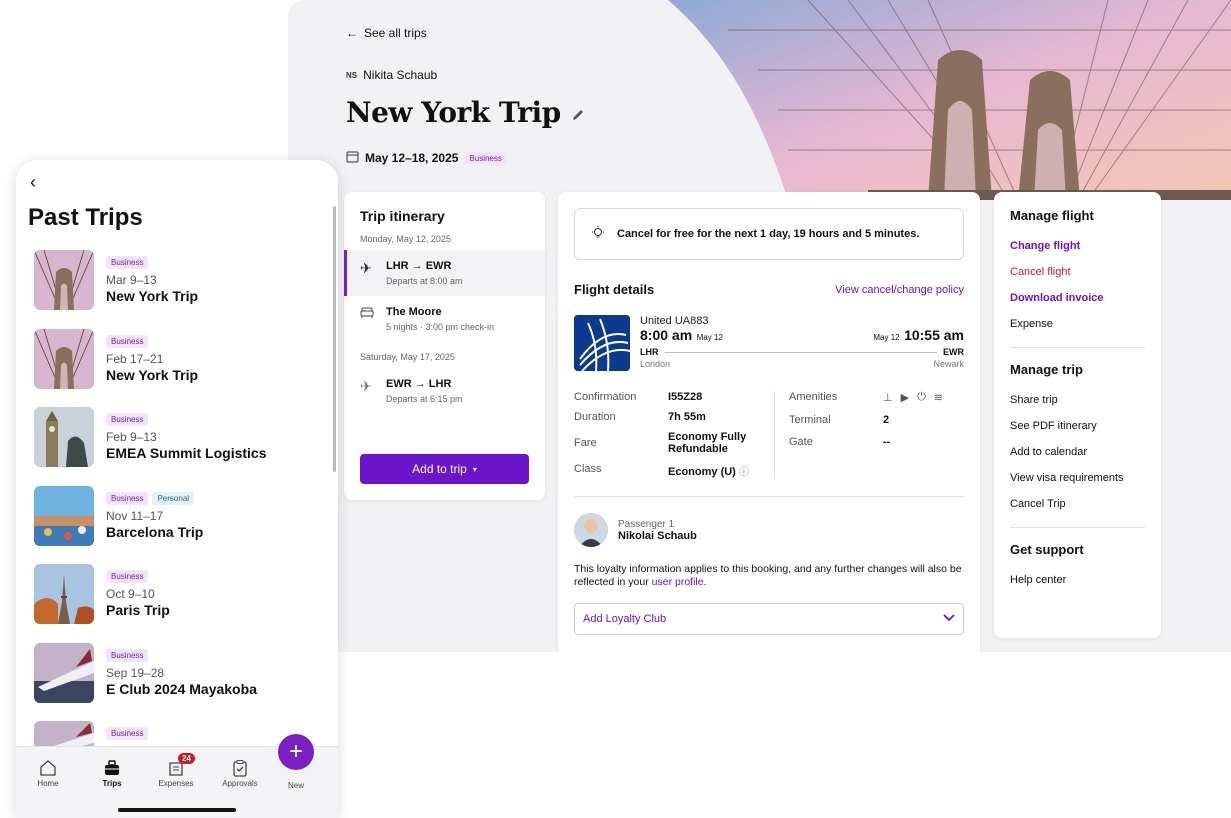  I want to click on tab-expenses-label: Expenses, so click(176, 783).